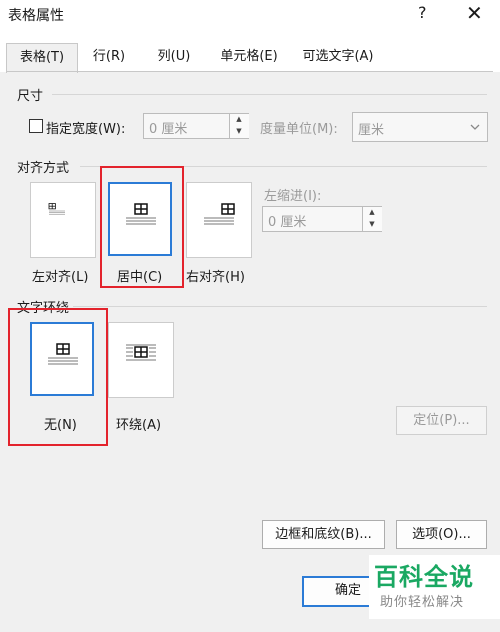  Describe the element at coordinates (30, 96) in the screenshot. I see `size-heading: 尺寸` at that location.